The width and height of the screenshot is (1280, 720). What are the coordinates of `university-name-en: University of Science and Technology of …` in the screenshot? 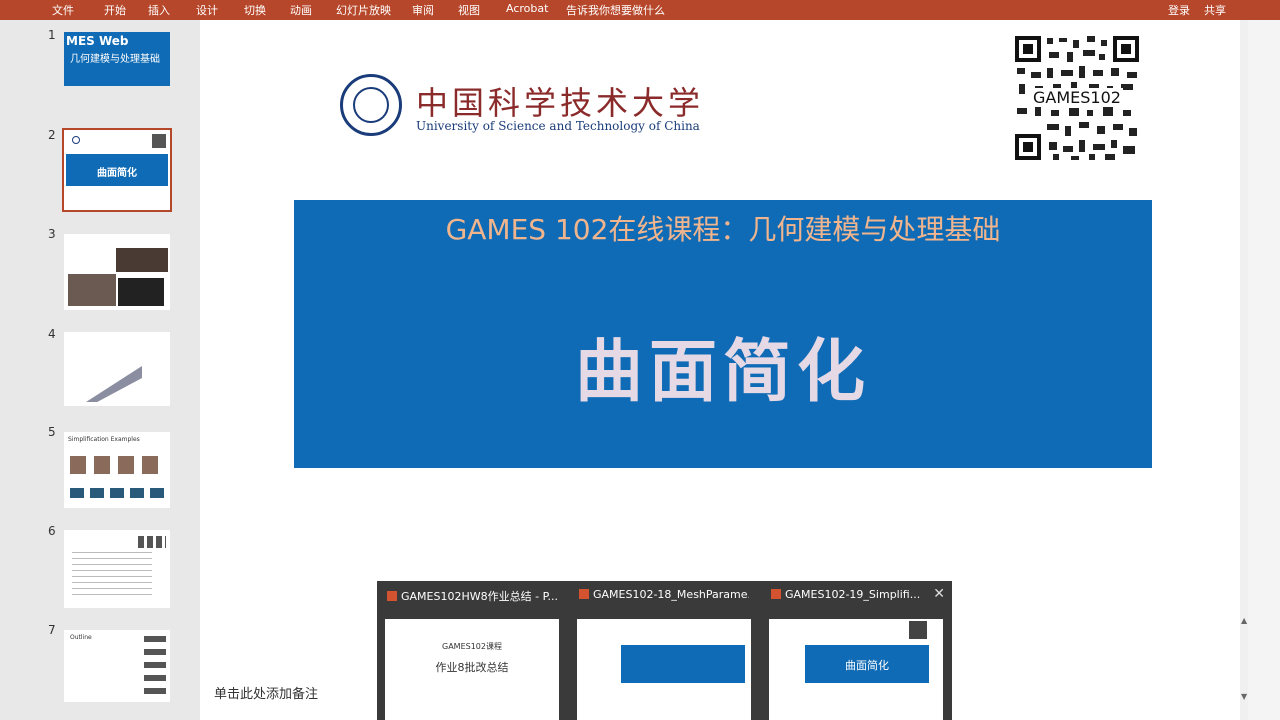 It's located at (558, 126).